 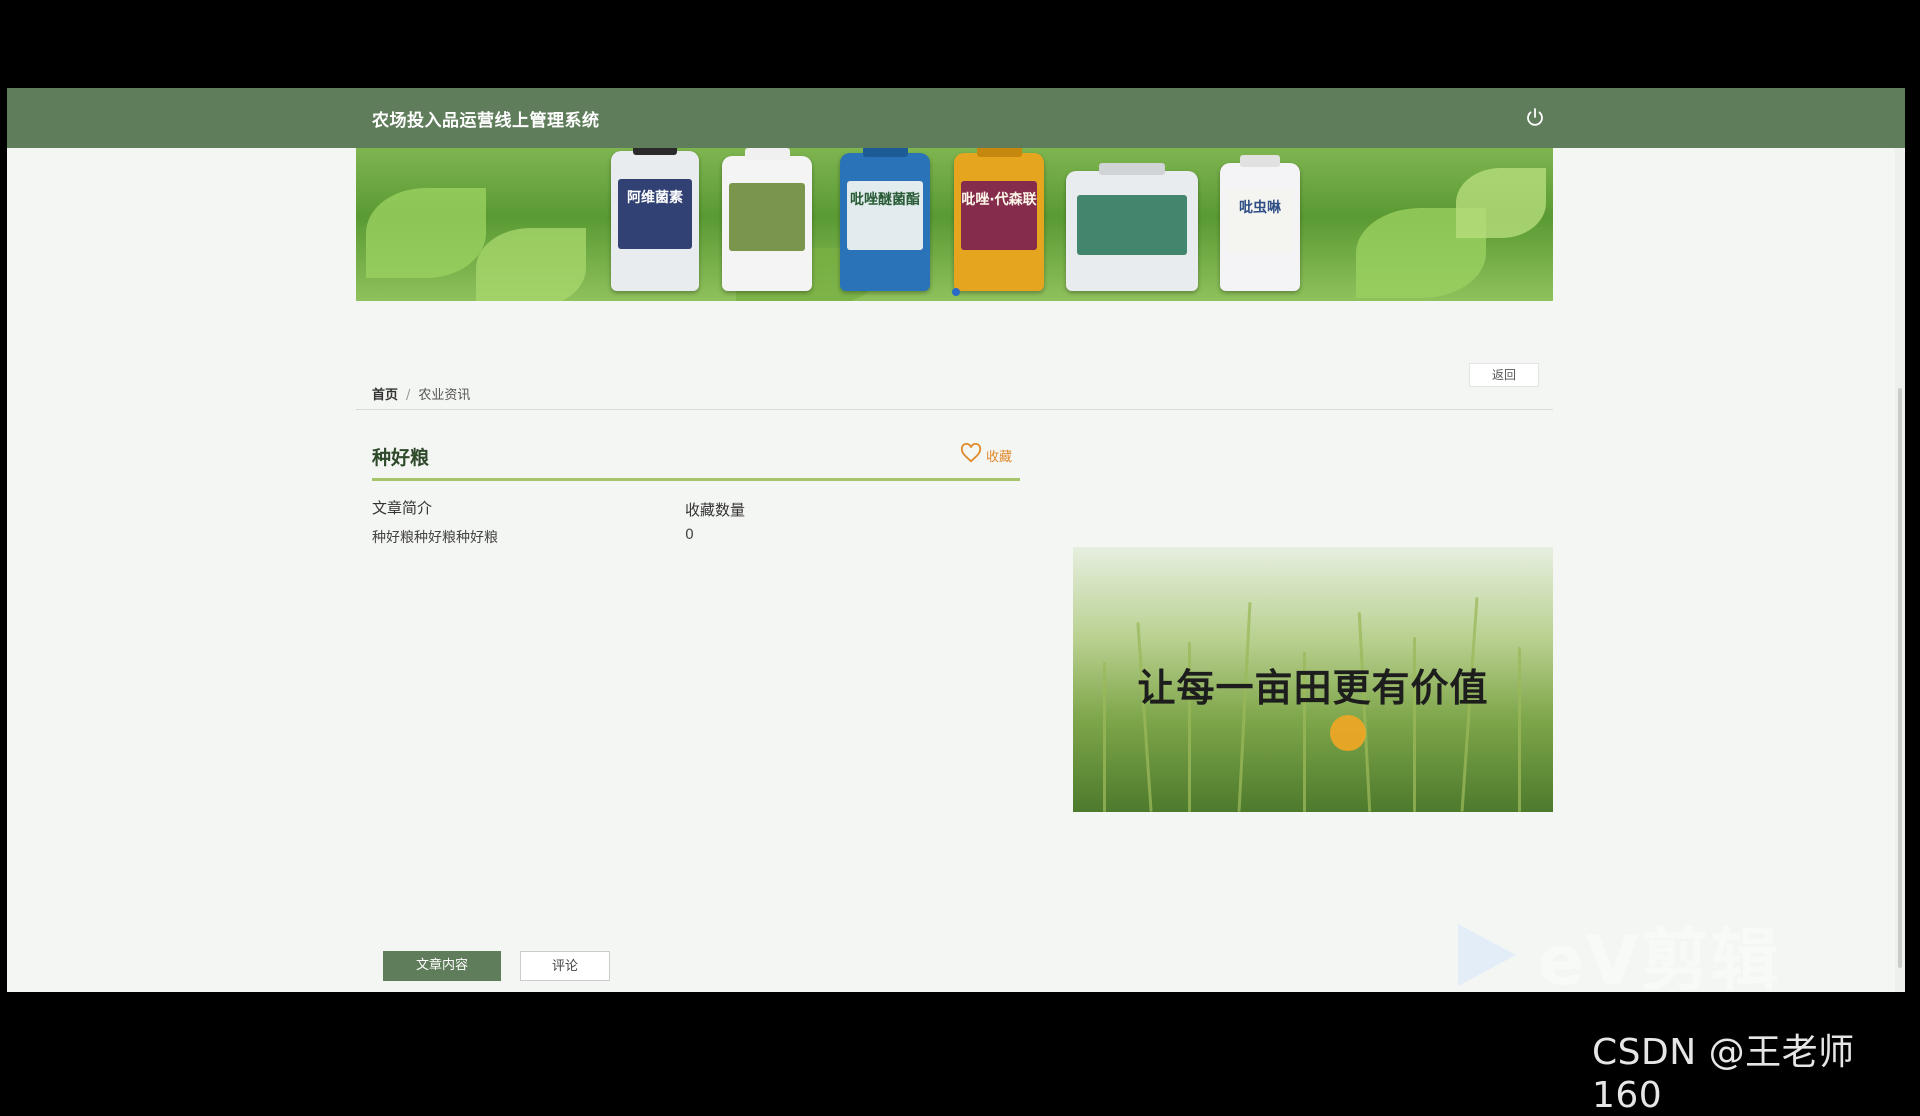 What do you see at coordinates (999, 457) in the screenshot?
I see `favorite-label: 收藏` at bounding box center [999, 457].